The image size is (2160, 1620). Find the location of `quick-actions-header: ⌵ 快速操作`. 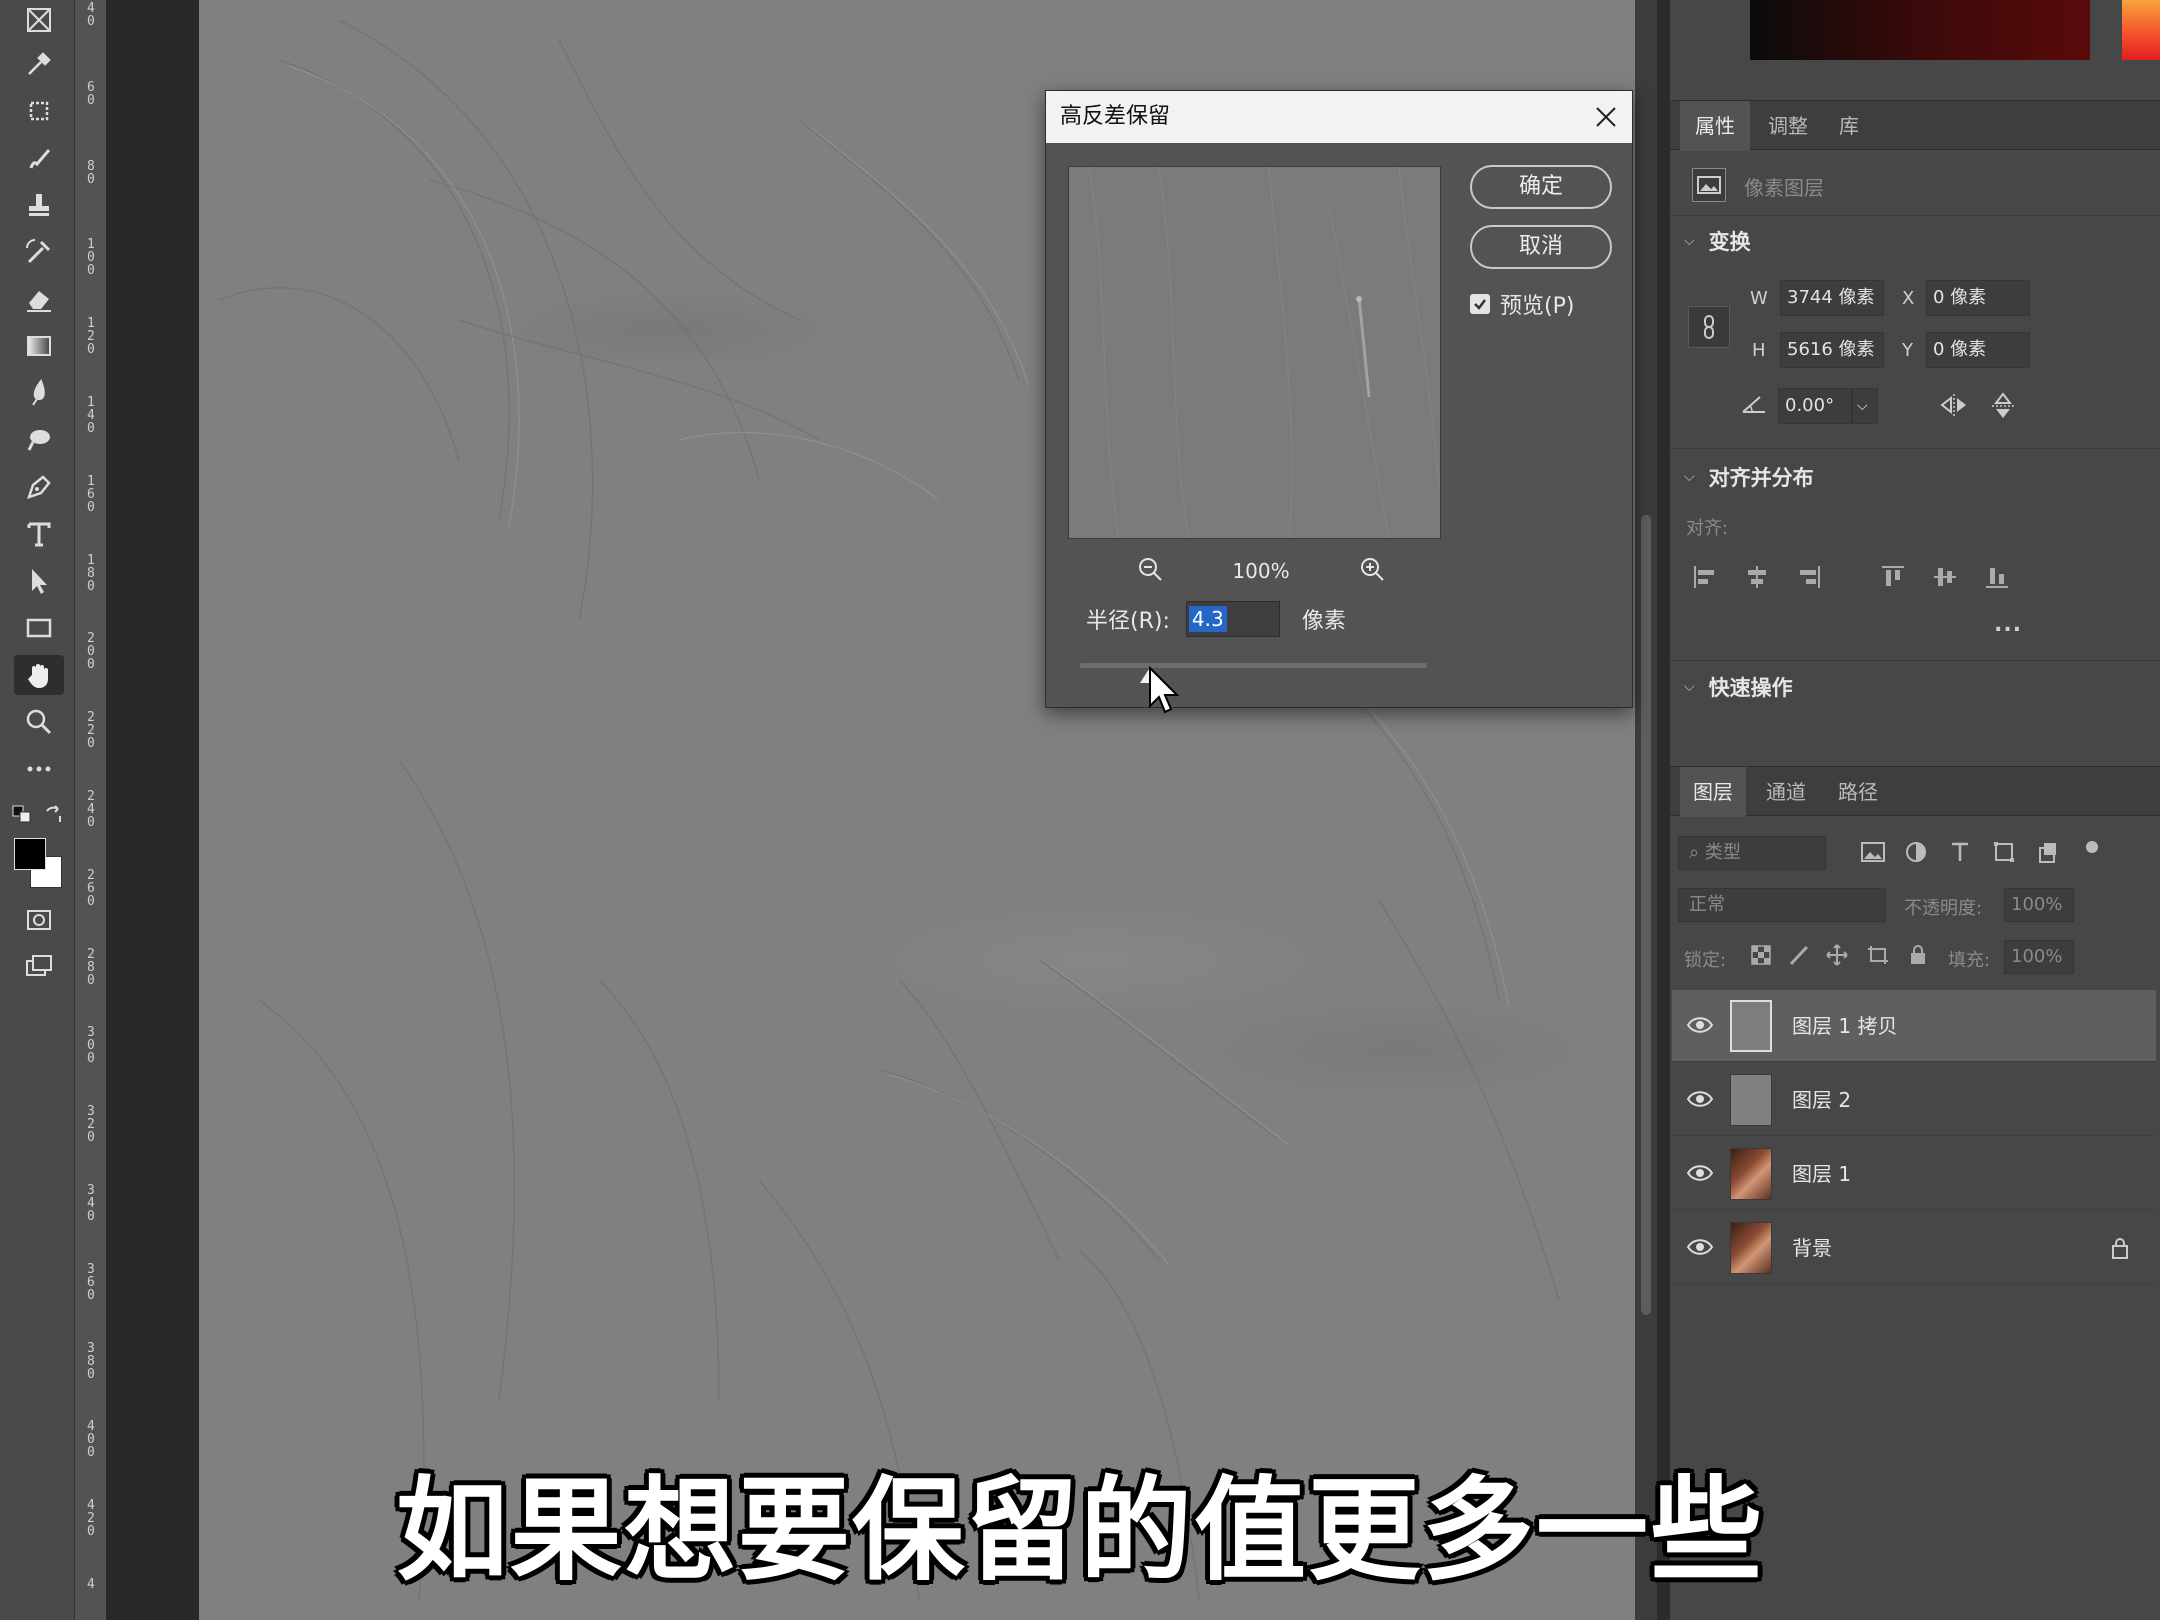

quick-actions-header: ⌵ 快速操作 is located at coordinates (1738, 687).